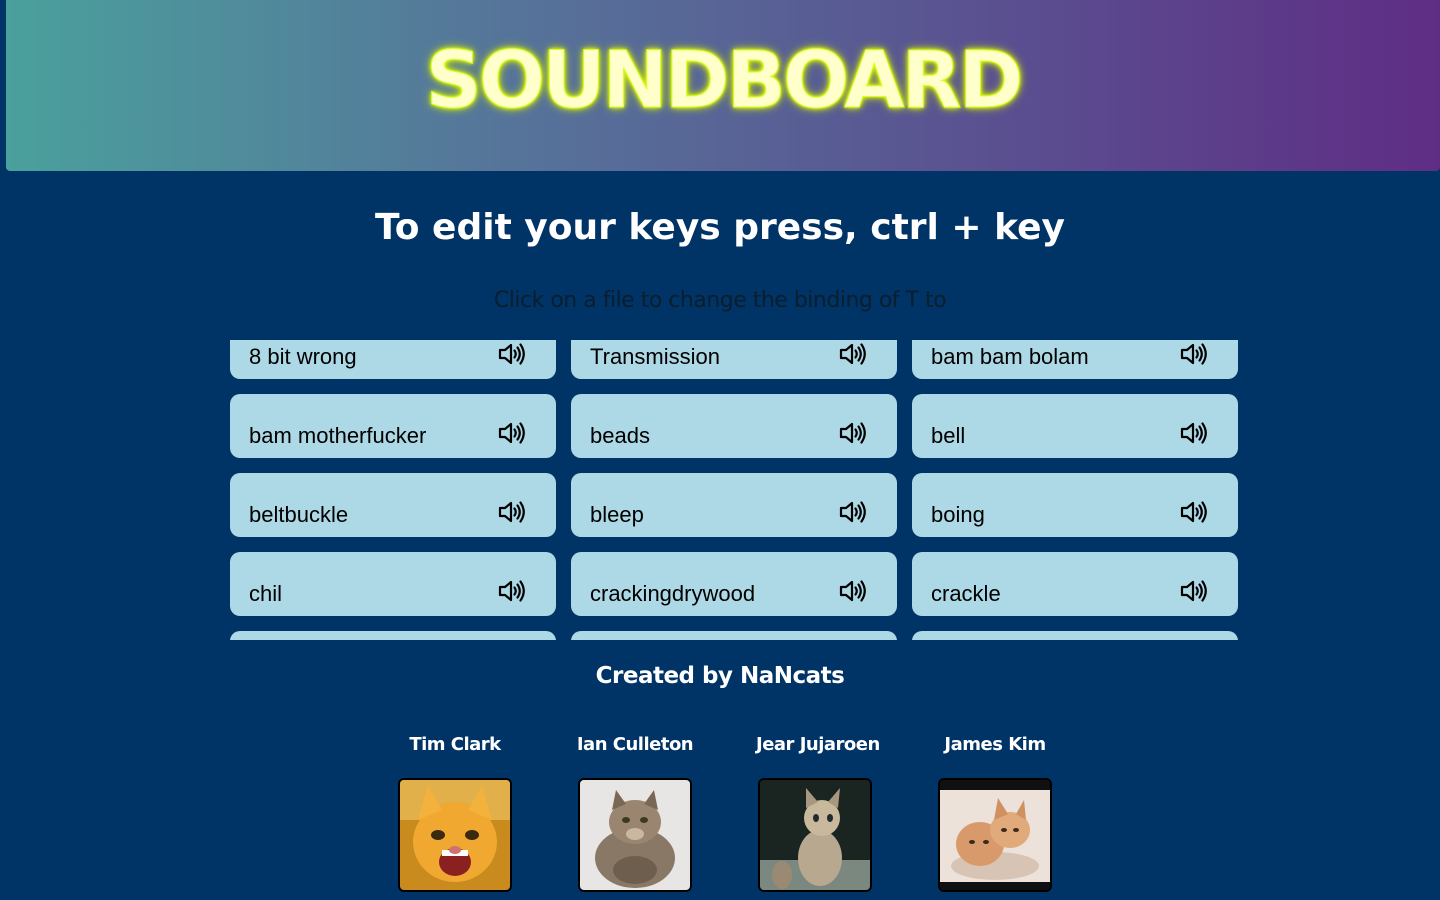 The image size is (1440, 900). Describe the element at coordinates (620, 435) in the screenshot. I see `sound-label: beads` at that location.